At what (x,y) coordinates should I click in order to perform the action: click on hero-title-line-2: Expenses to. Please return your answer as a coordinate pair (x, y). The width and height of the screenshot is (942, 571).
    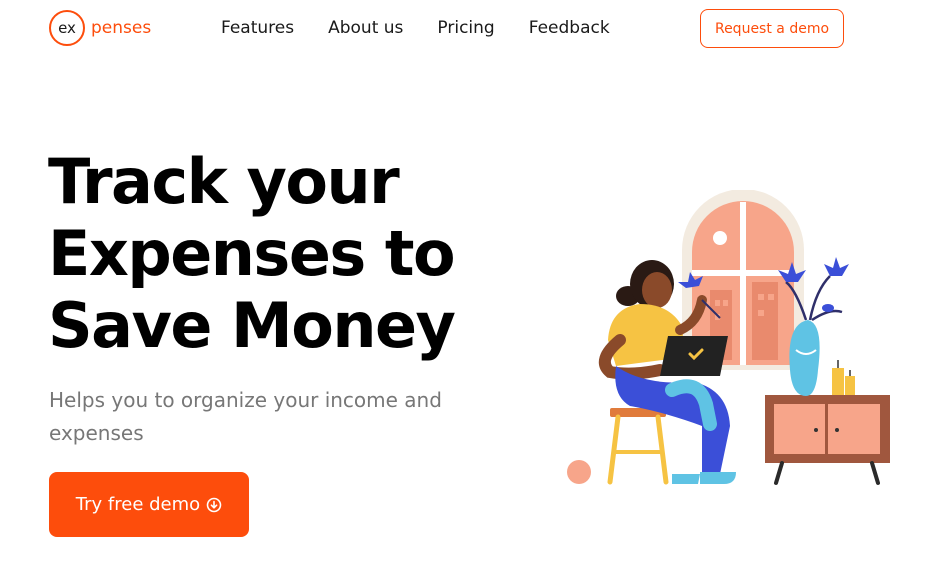
    Looking at the image, I should click on (252, 253).